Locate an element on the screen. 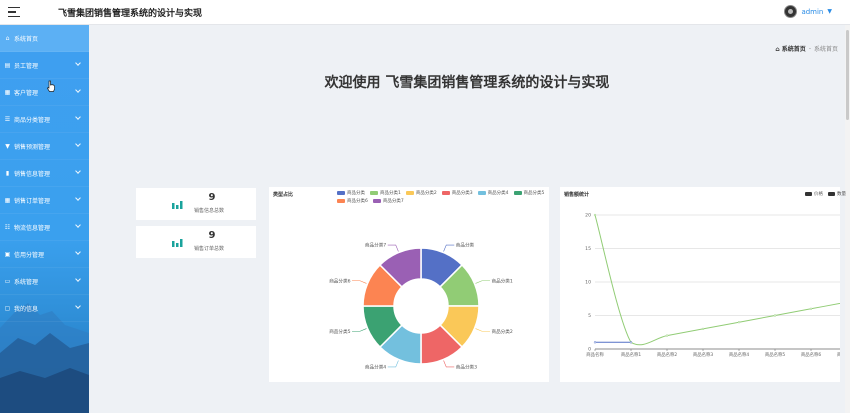 Image resolution: width=850 pixels, height=413 pixels. list-icon: ☰ is located at coordinates (7, 119).